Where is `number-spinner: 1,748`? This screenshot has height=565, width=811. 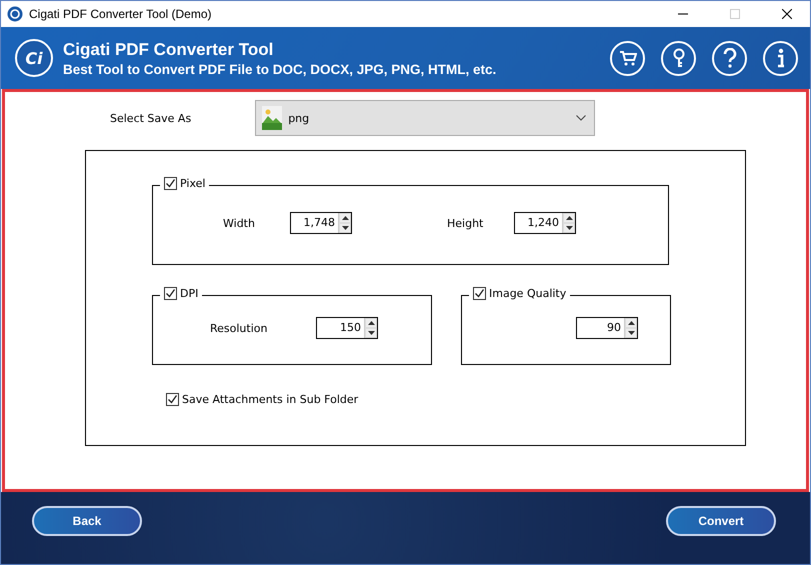 number-spinner: 1,748 is located at coordinates (321, 223).